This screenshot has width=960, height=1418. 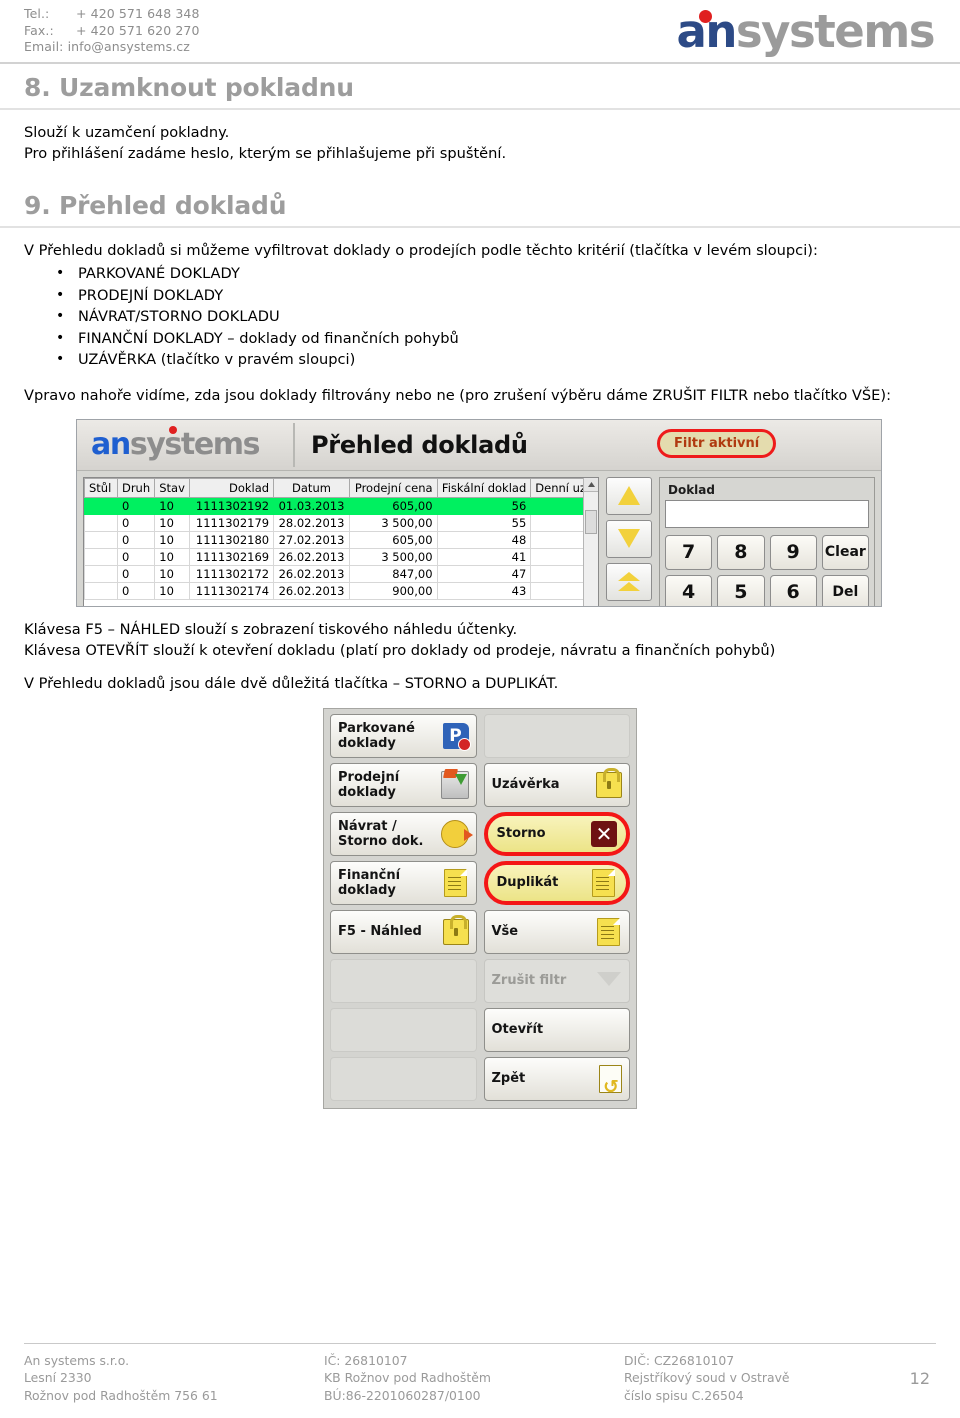 I want to click on footer-dic: DIČ: CZ26810107, so click(x=679, y=1360).